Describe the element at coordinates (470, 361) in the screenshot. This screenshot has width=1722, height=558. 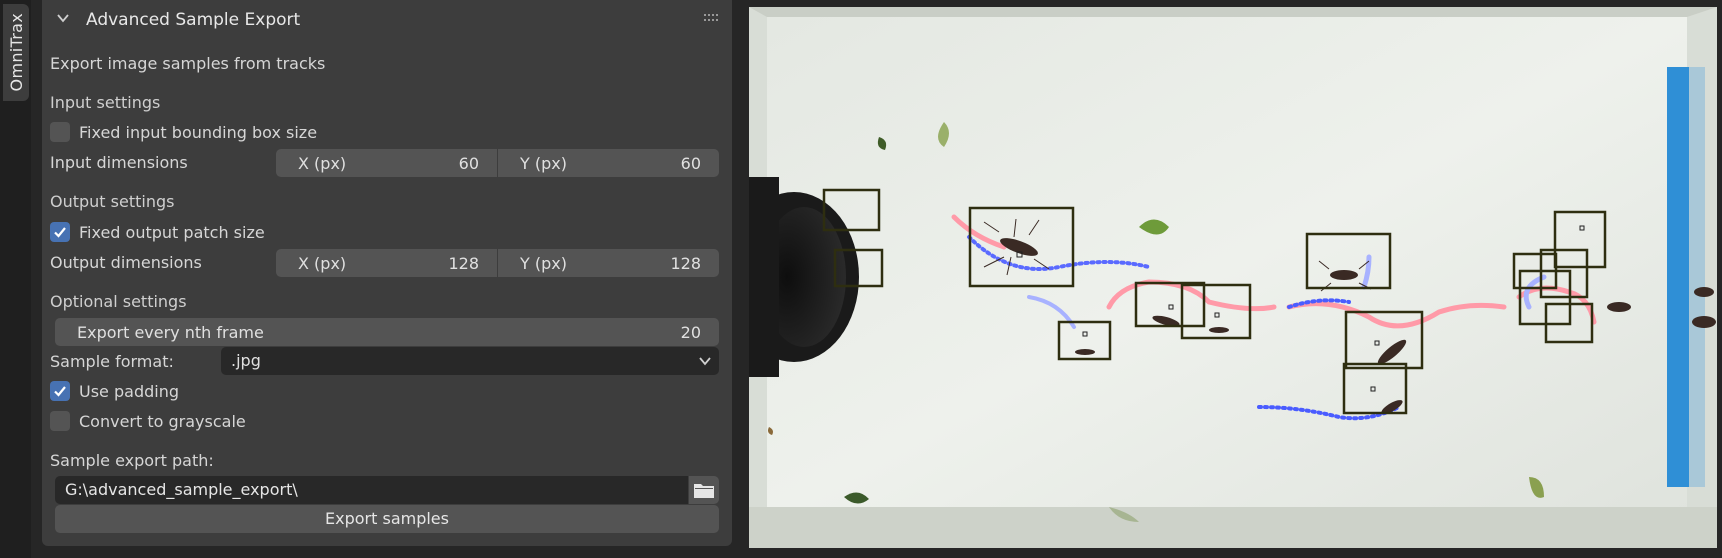
I see `sample-format-select: .jpg` at that location.